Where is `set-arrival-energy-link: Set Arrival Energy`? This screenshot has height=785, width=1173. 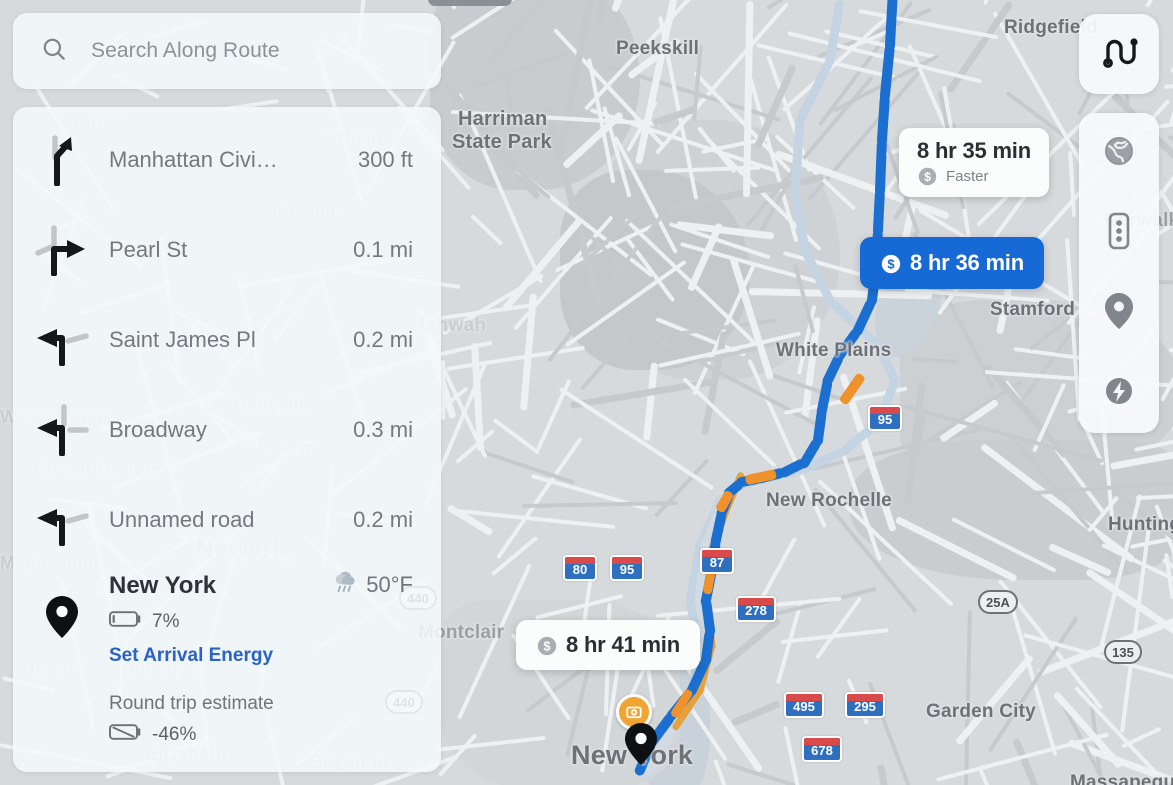 set-arrival-energy-link: Set Arrival Energy is located at coordinates (261, 656).